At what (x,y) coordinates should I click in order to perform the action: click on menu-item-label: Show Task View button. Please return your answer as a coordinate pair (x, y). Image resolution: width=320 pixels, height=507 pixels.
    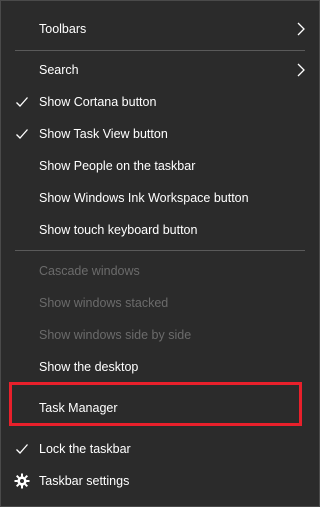
    Looking at the image, I should click on (103, 134).